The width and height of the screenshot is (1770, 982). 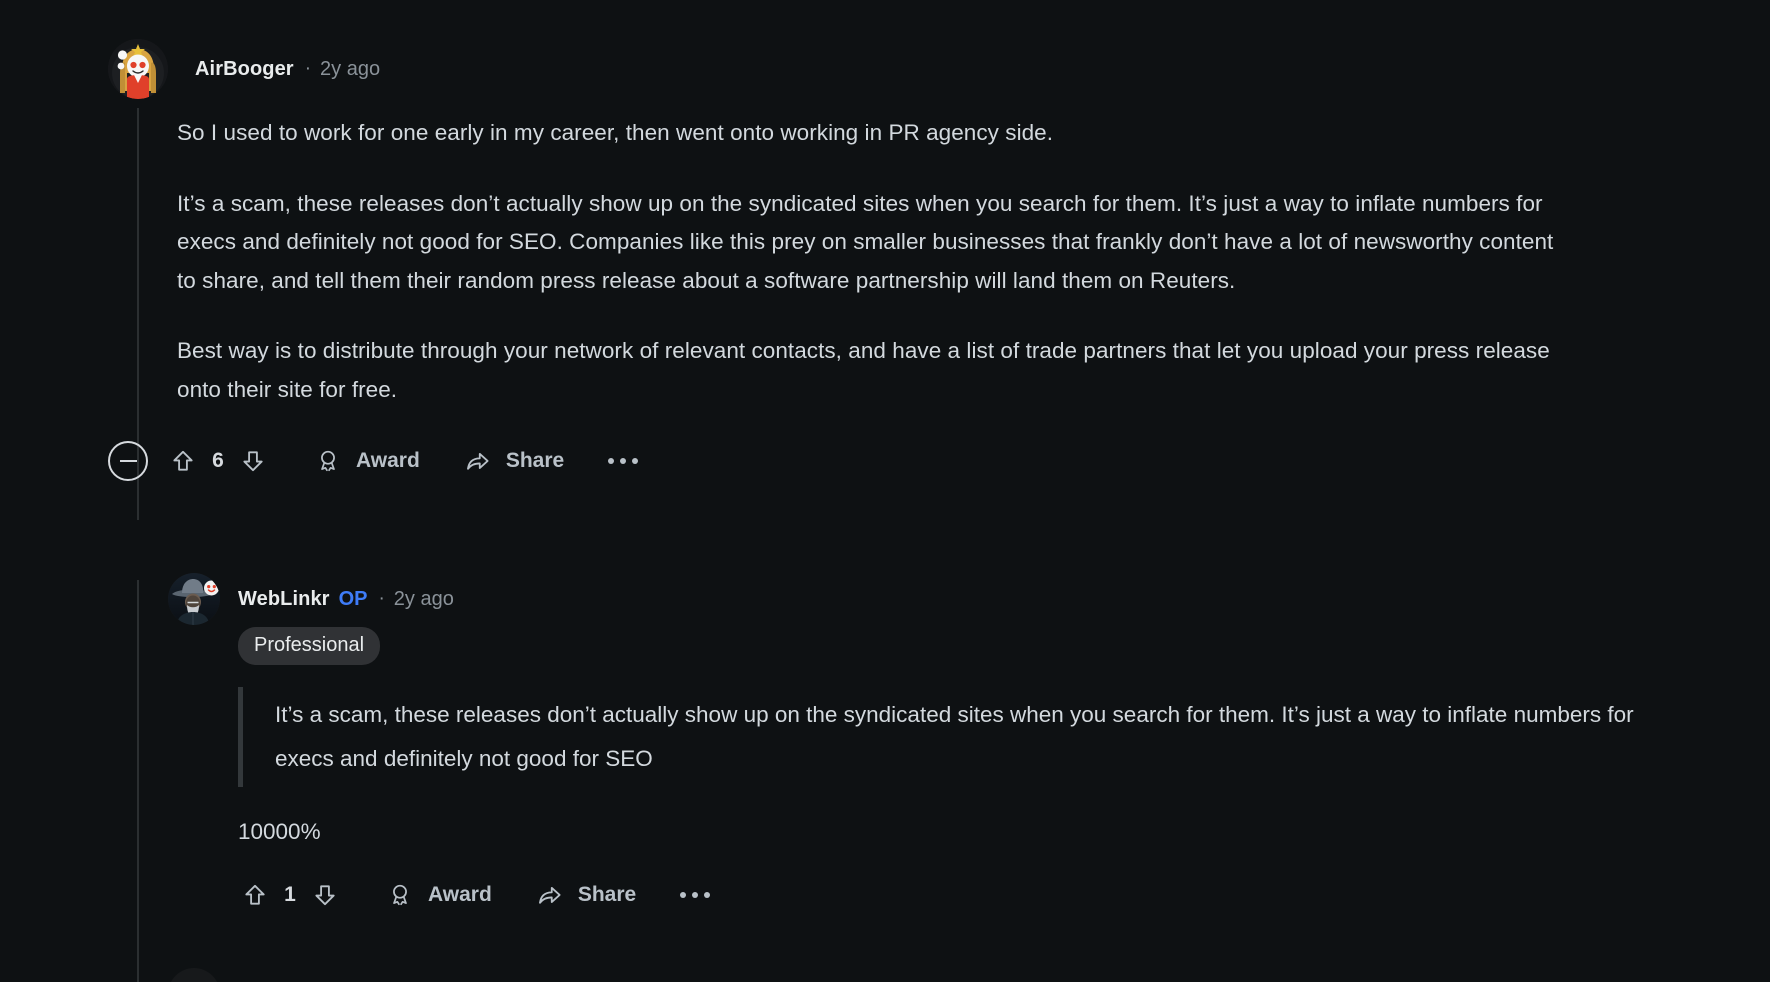 I want to click on comment-author-name: AirBooger, so click(x=244, y=69).